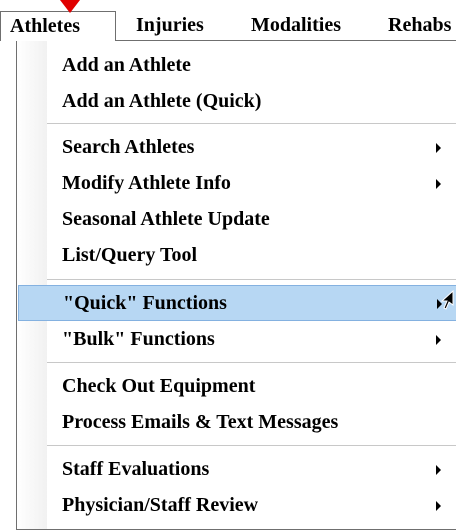  Describe the element at coordinates (251, 469) in the screenshot. I see `menu-item-staff-evaluations: Staff Evaluations` at that location.